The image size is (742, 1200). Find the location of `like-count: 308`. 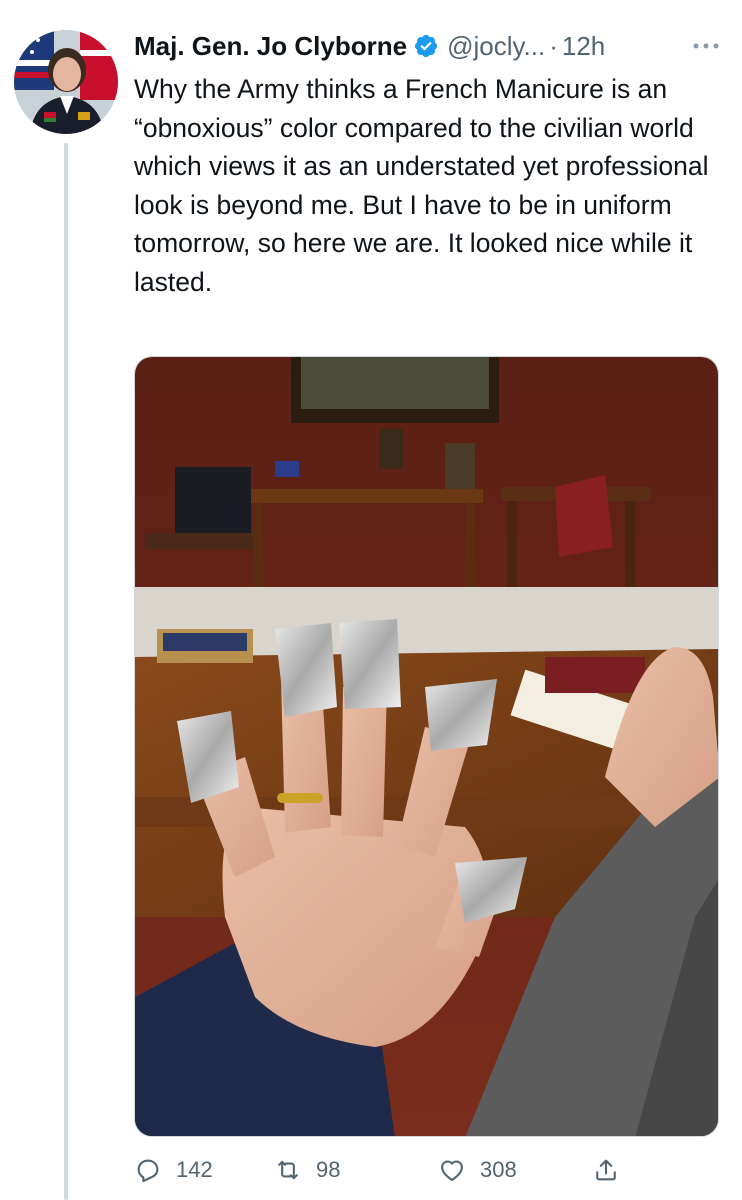

like-count: 308 is located at coordinates (498, 1169).